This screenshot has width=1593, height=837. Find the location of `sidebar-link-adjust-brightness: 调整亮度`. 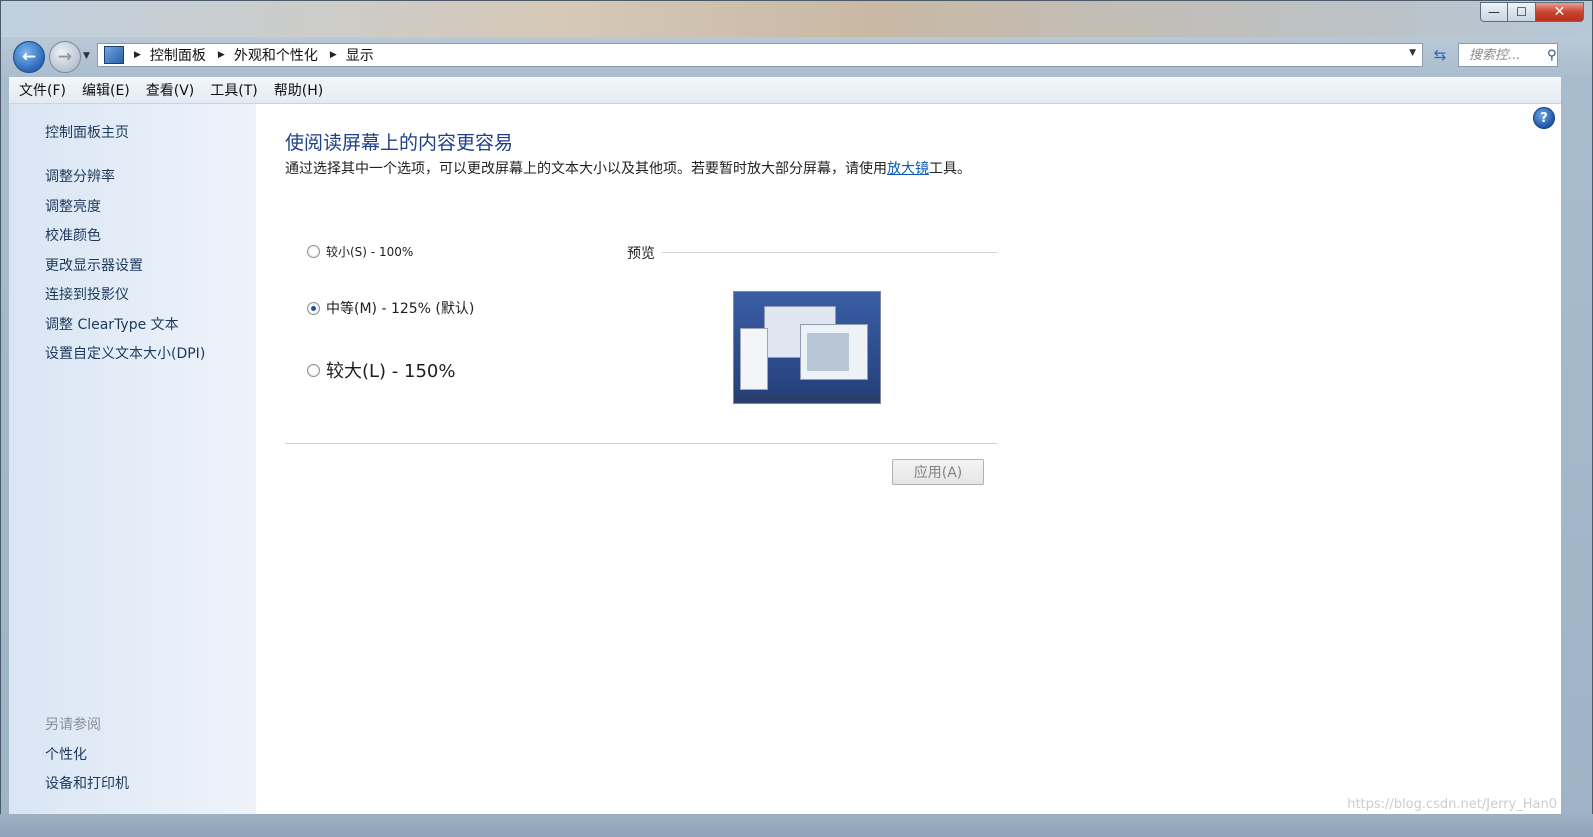

sidebar-link-adjust-brightness: 调整亮度 is located at coordinates (73, 206).